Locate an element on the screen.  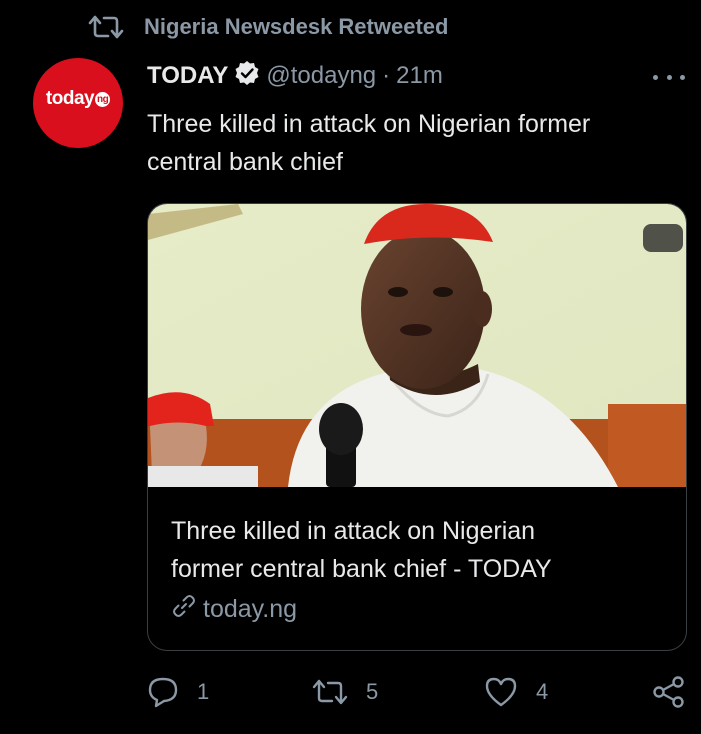
link-card-domain: today.ng is located at coordinates (250, 608).